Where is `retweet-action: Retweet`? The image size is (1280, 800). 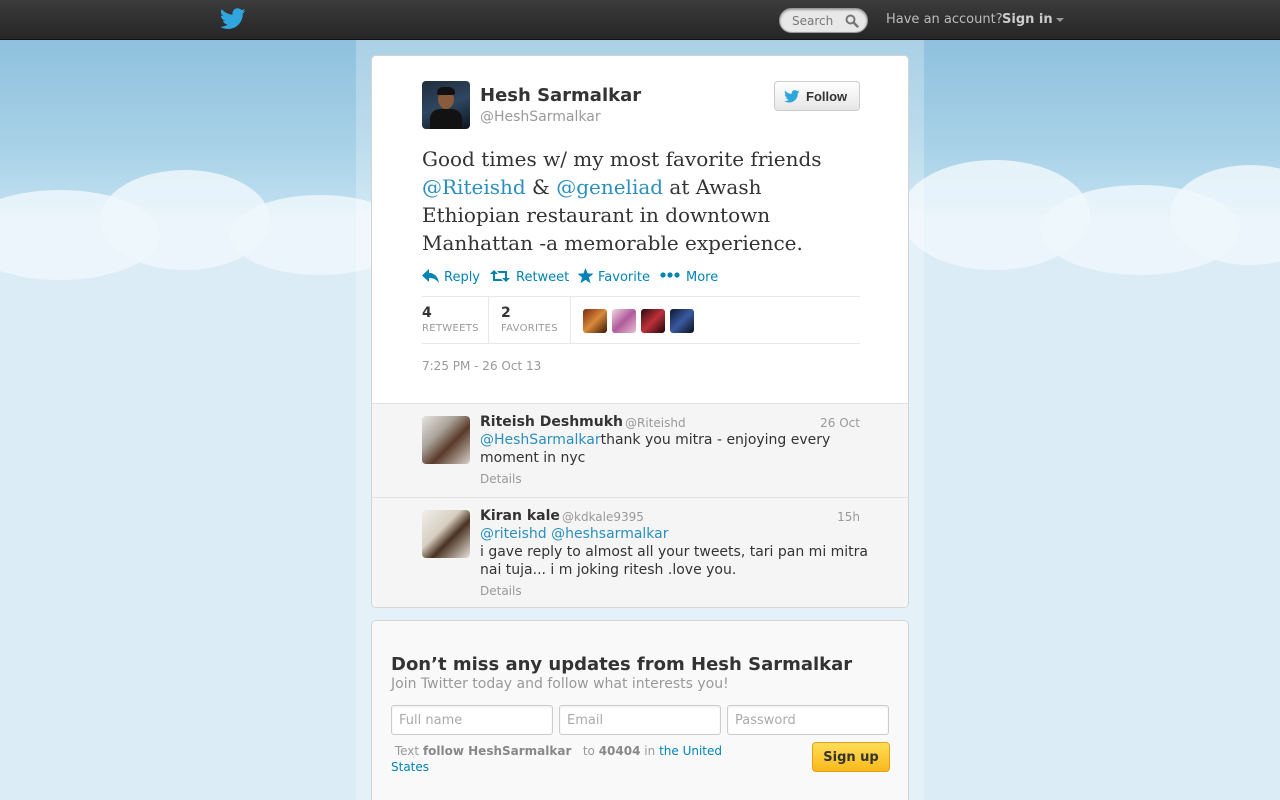 retweet-action: Retweet is located at coordinates (530, 277).